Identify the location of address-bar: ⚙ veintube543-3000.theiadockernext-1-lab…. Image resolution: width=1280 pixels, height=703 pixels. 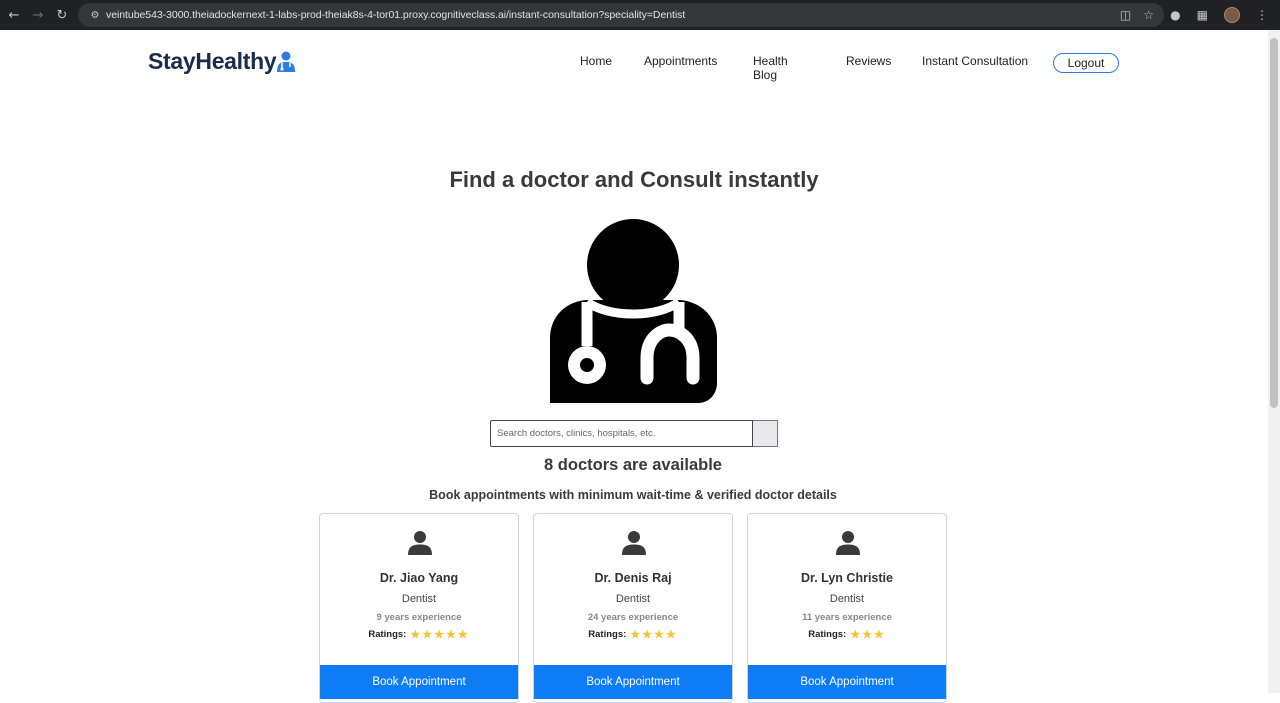
(621, 15).